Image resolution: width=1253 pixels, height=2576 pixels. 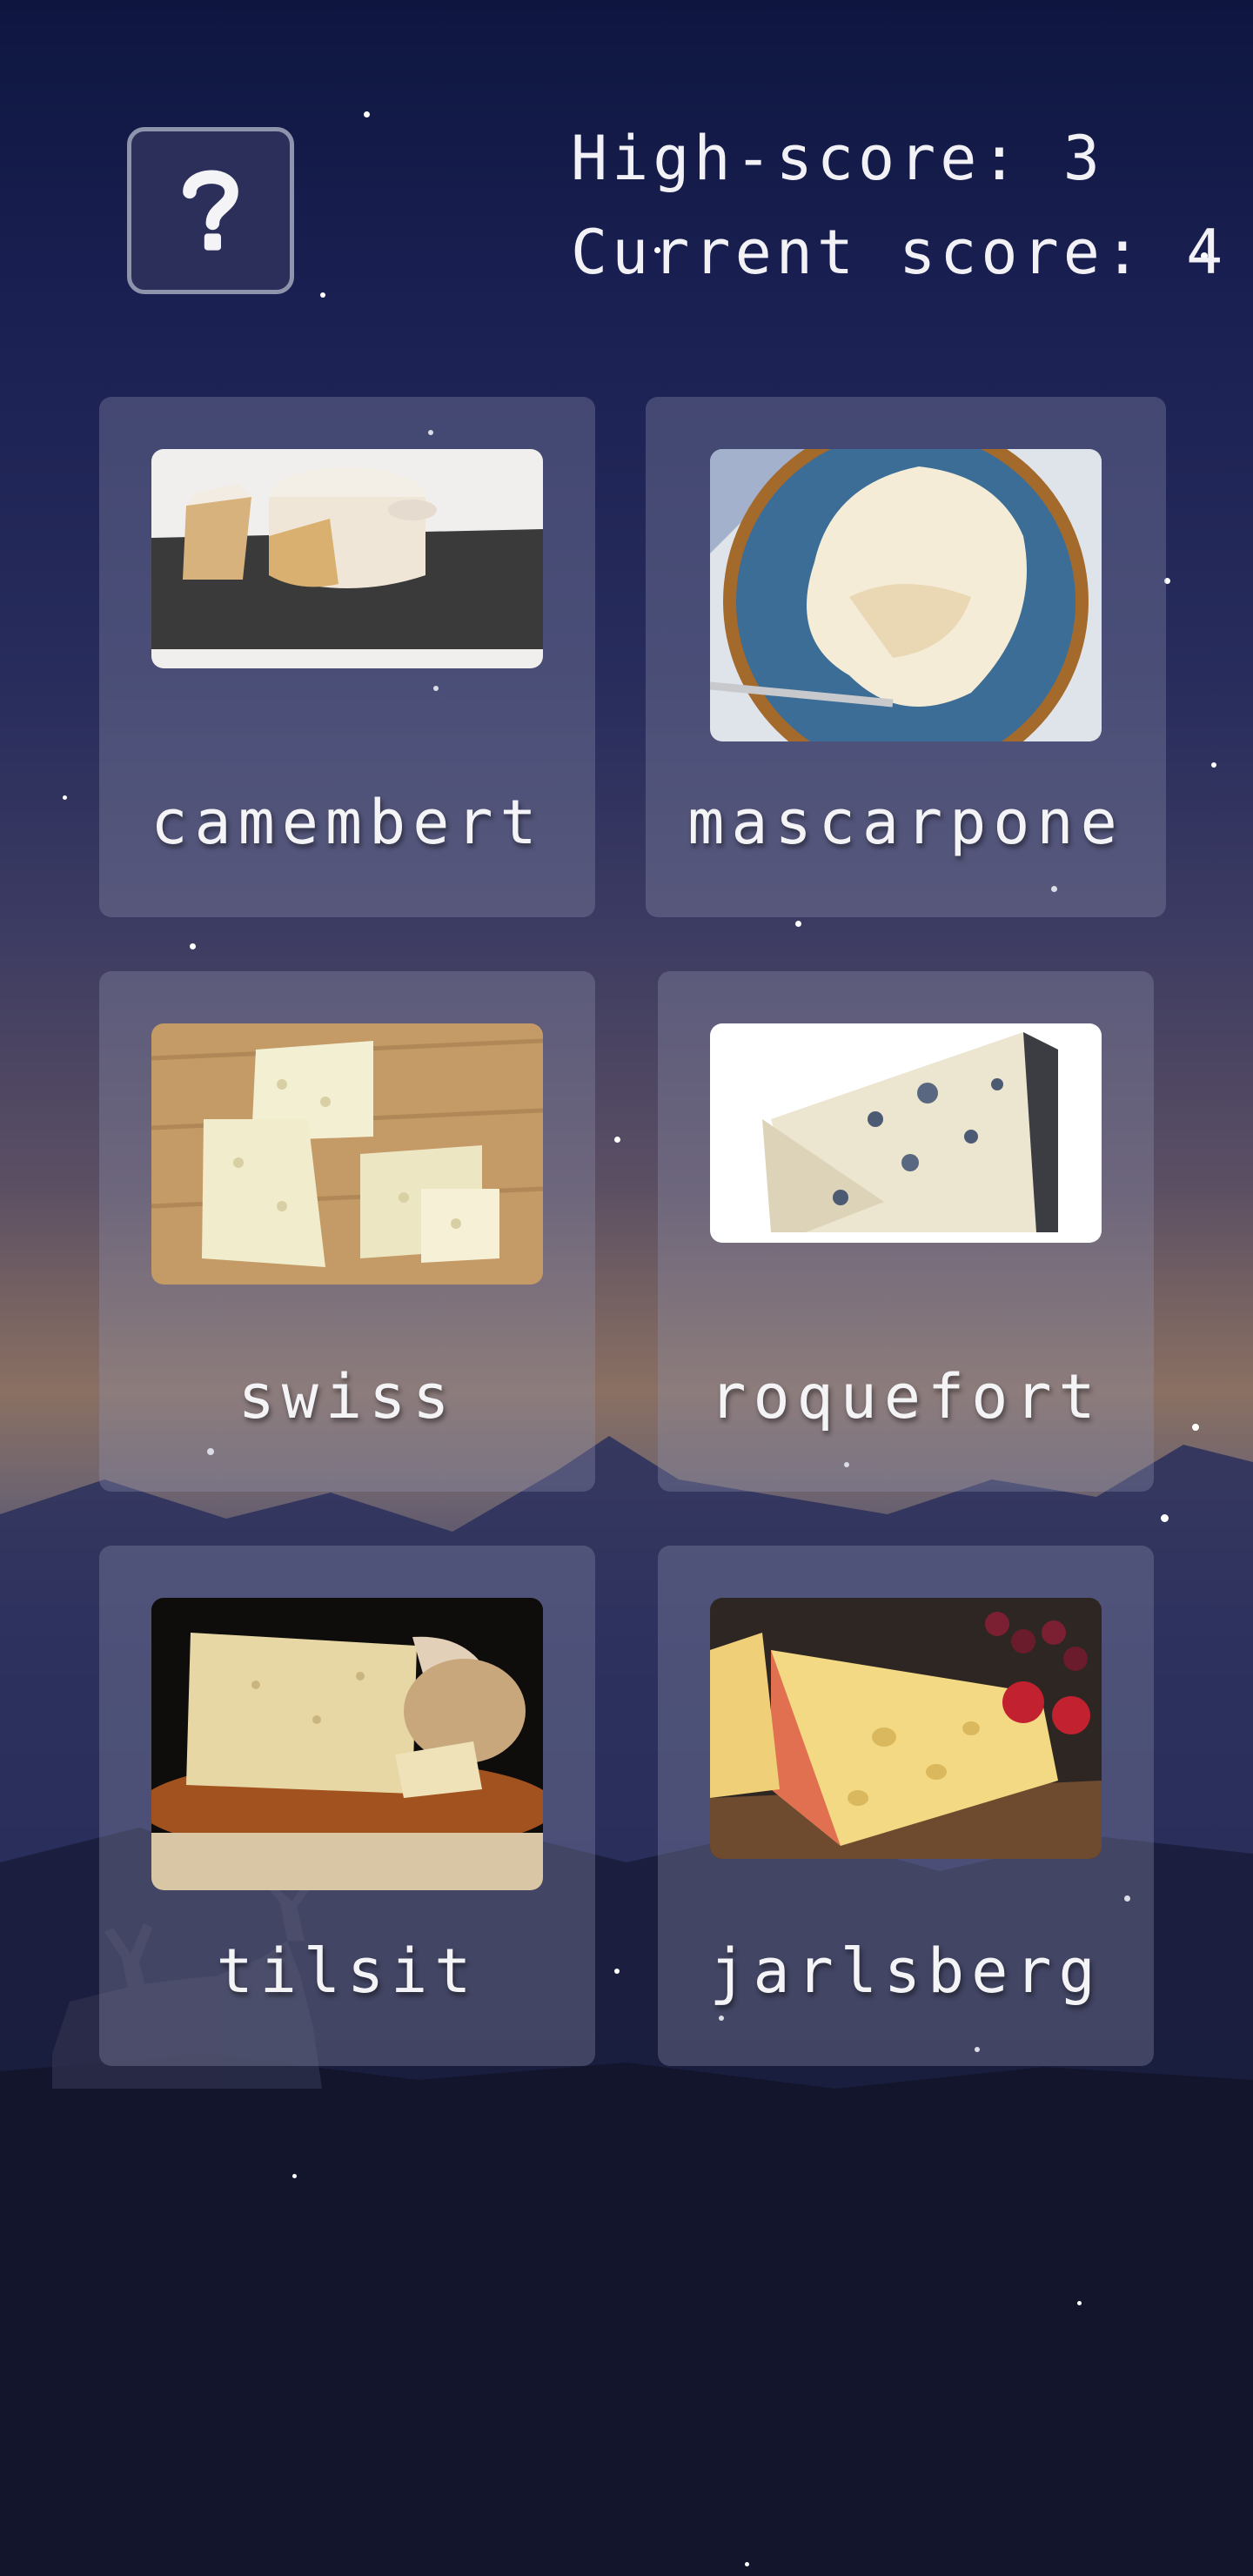 What do you see at coordinates (347, 823) in the screenshot?
I see `card-label: camembert` at bounding box center [347, 823].